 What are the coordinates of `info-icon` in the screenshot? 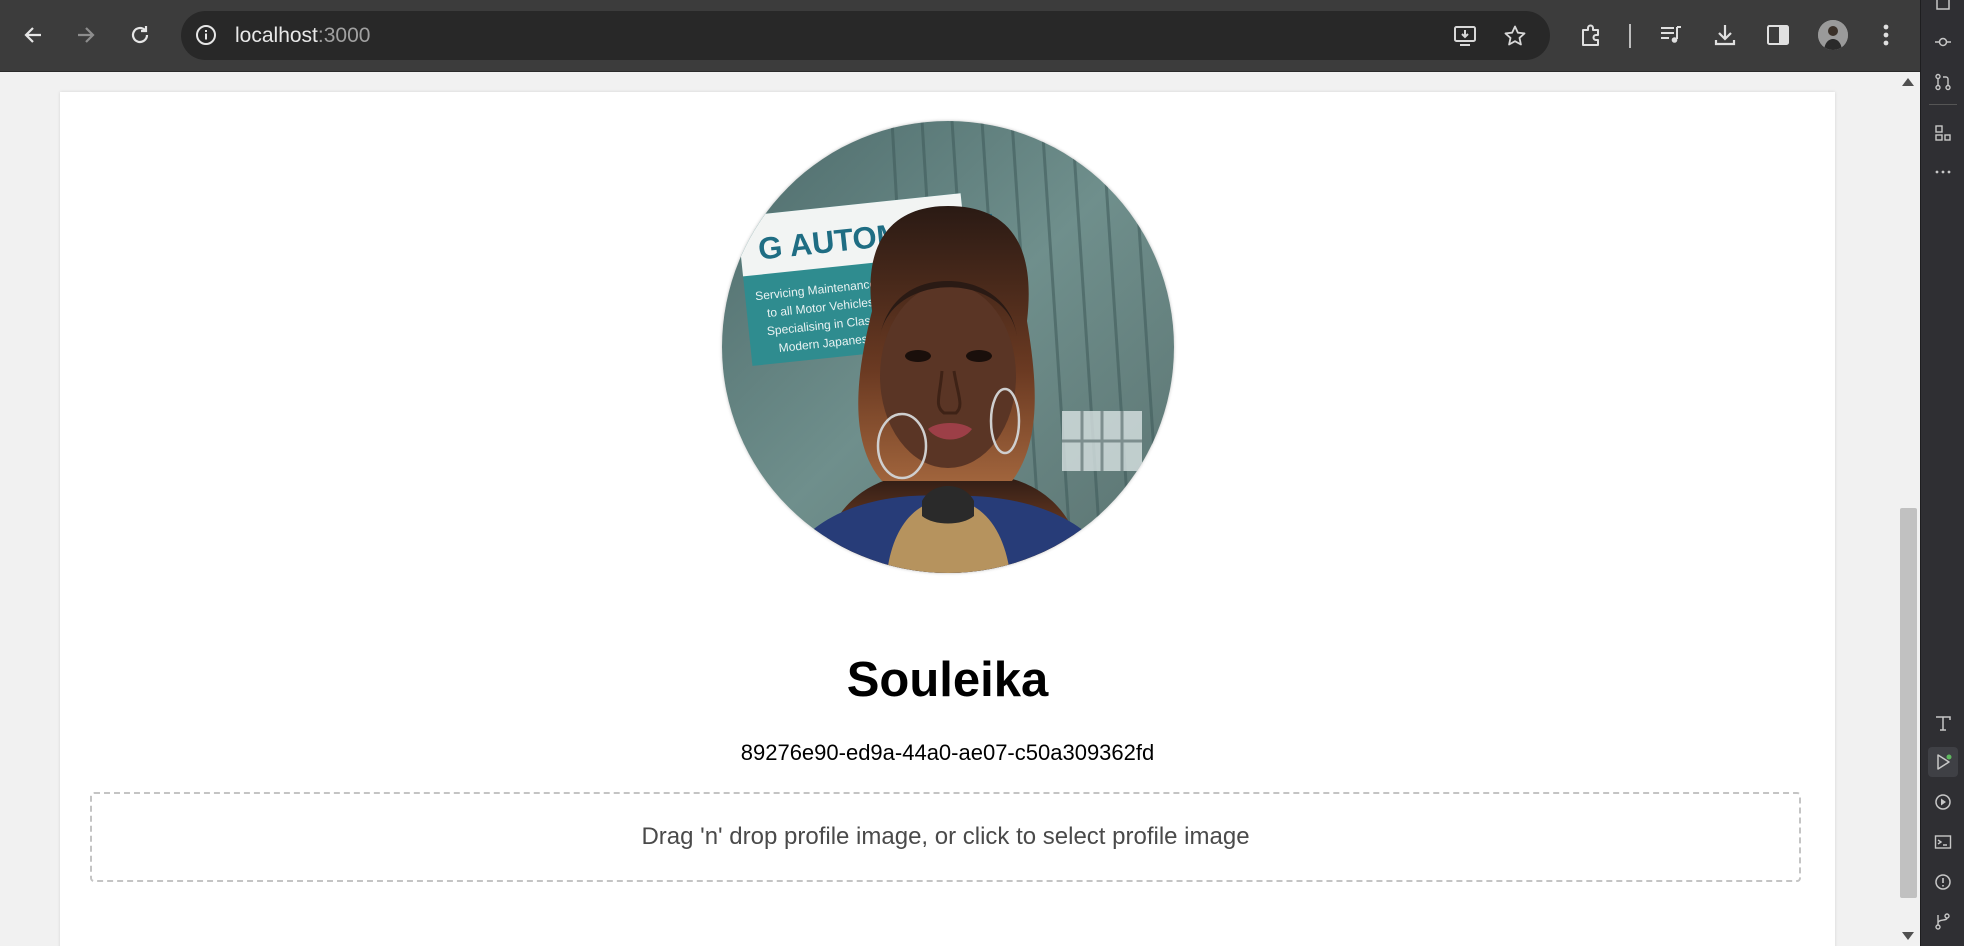 It's located at (206, 35).